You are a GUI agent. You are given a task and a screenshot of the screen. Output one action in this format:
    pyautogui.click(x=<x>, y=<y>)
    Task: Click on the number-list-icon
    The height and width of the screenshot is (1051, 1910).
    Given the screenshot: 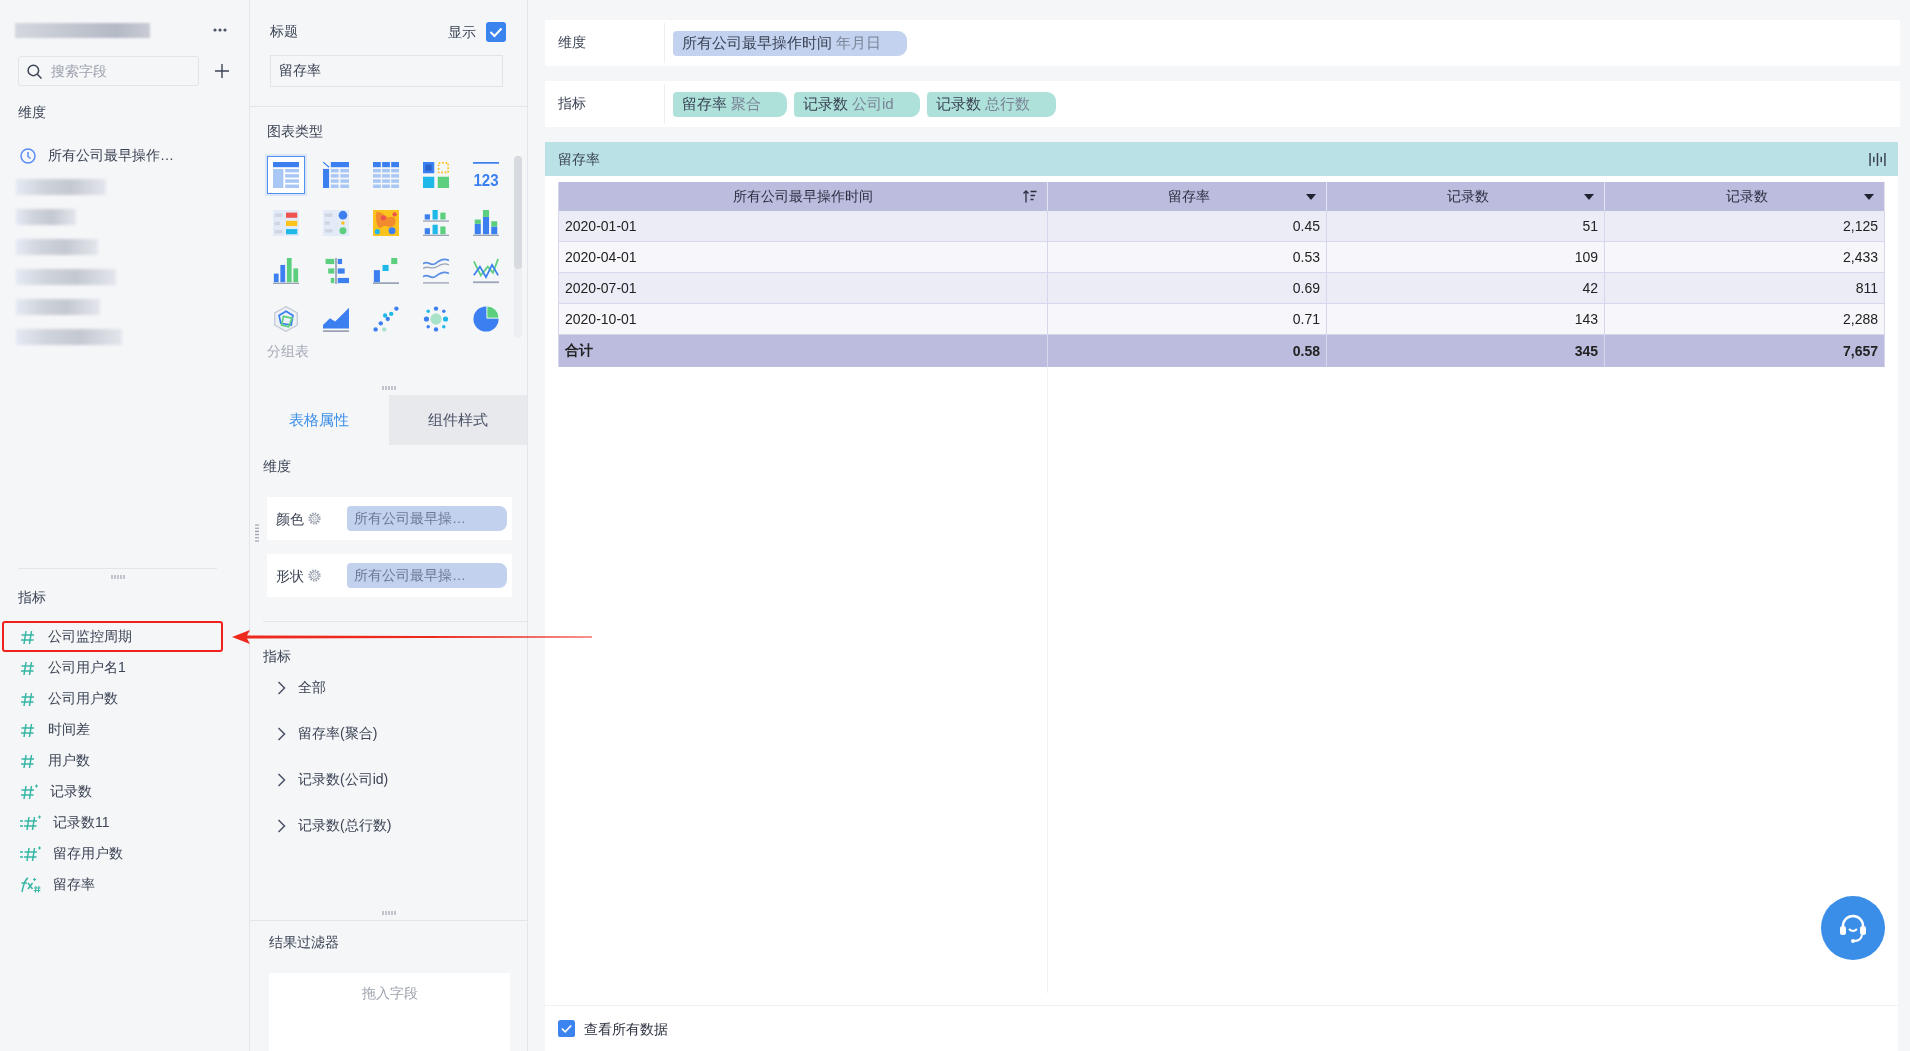 What is the action you would take?
    pyautogui.click(x=286, y=223)
    